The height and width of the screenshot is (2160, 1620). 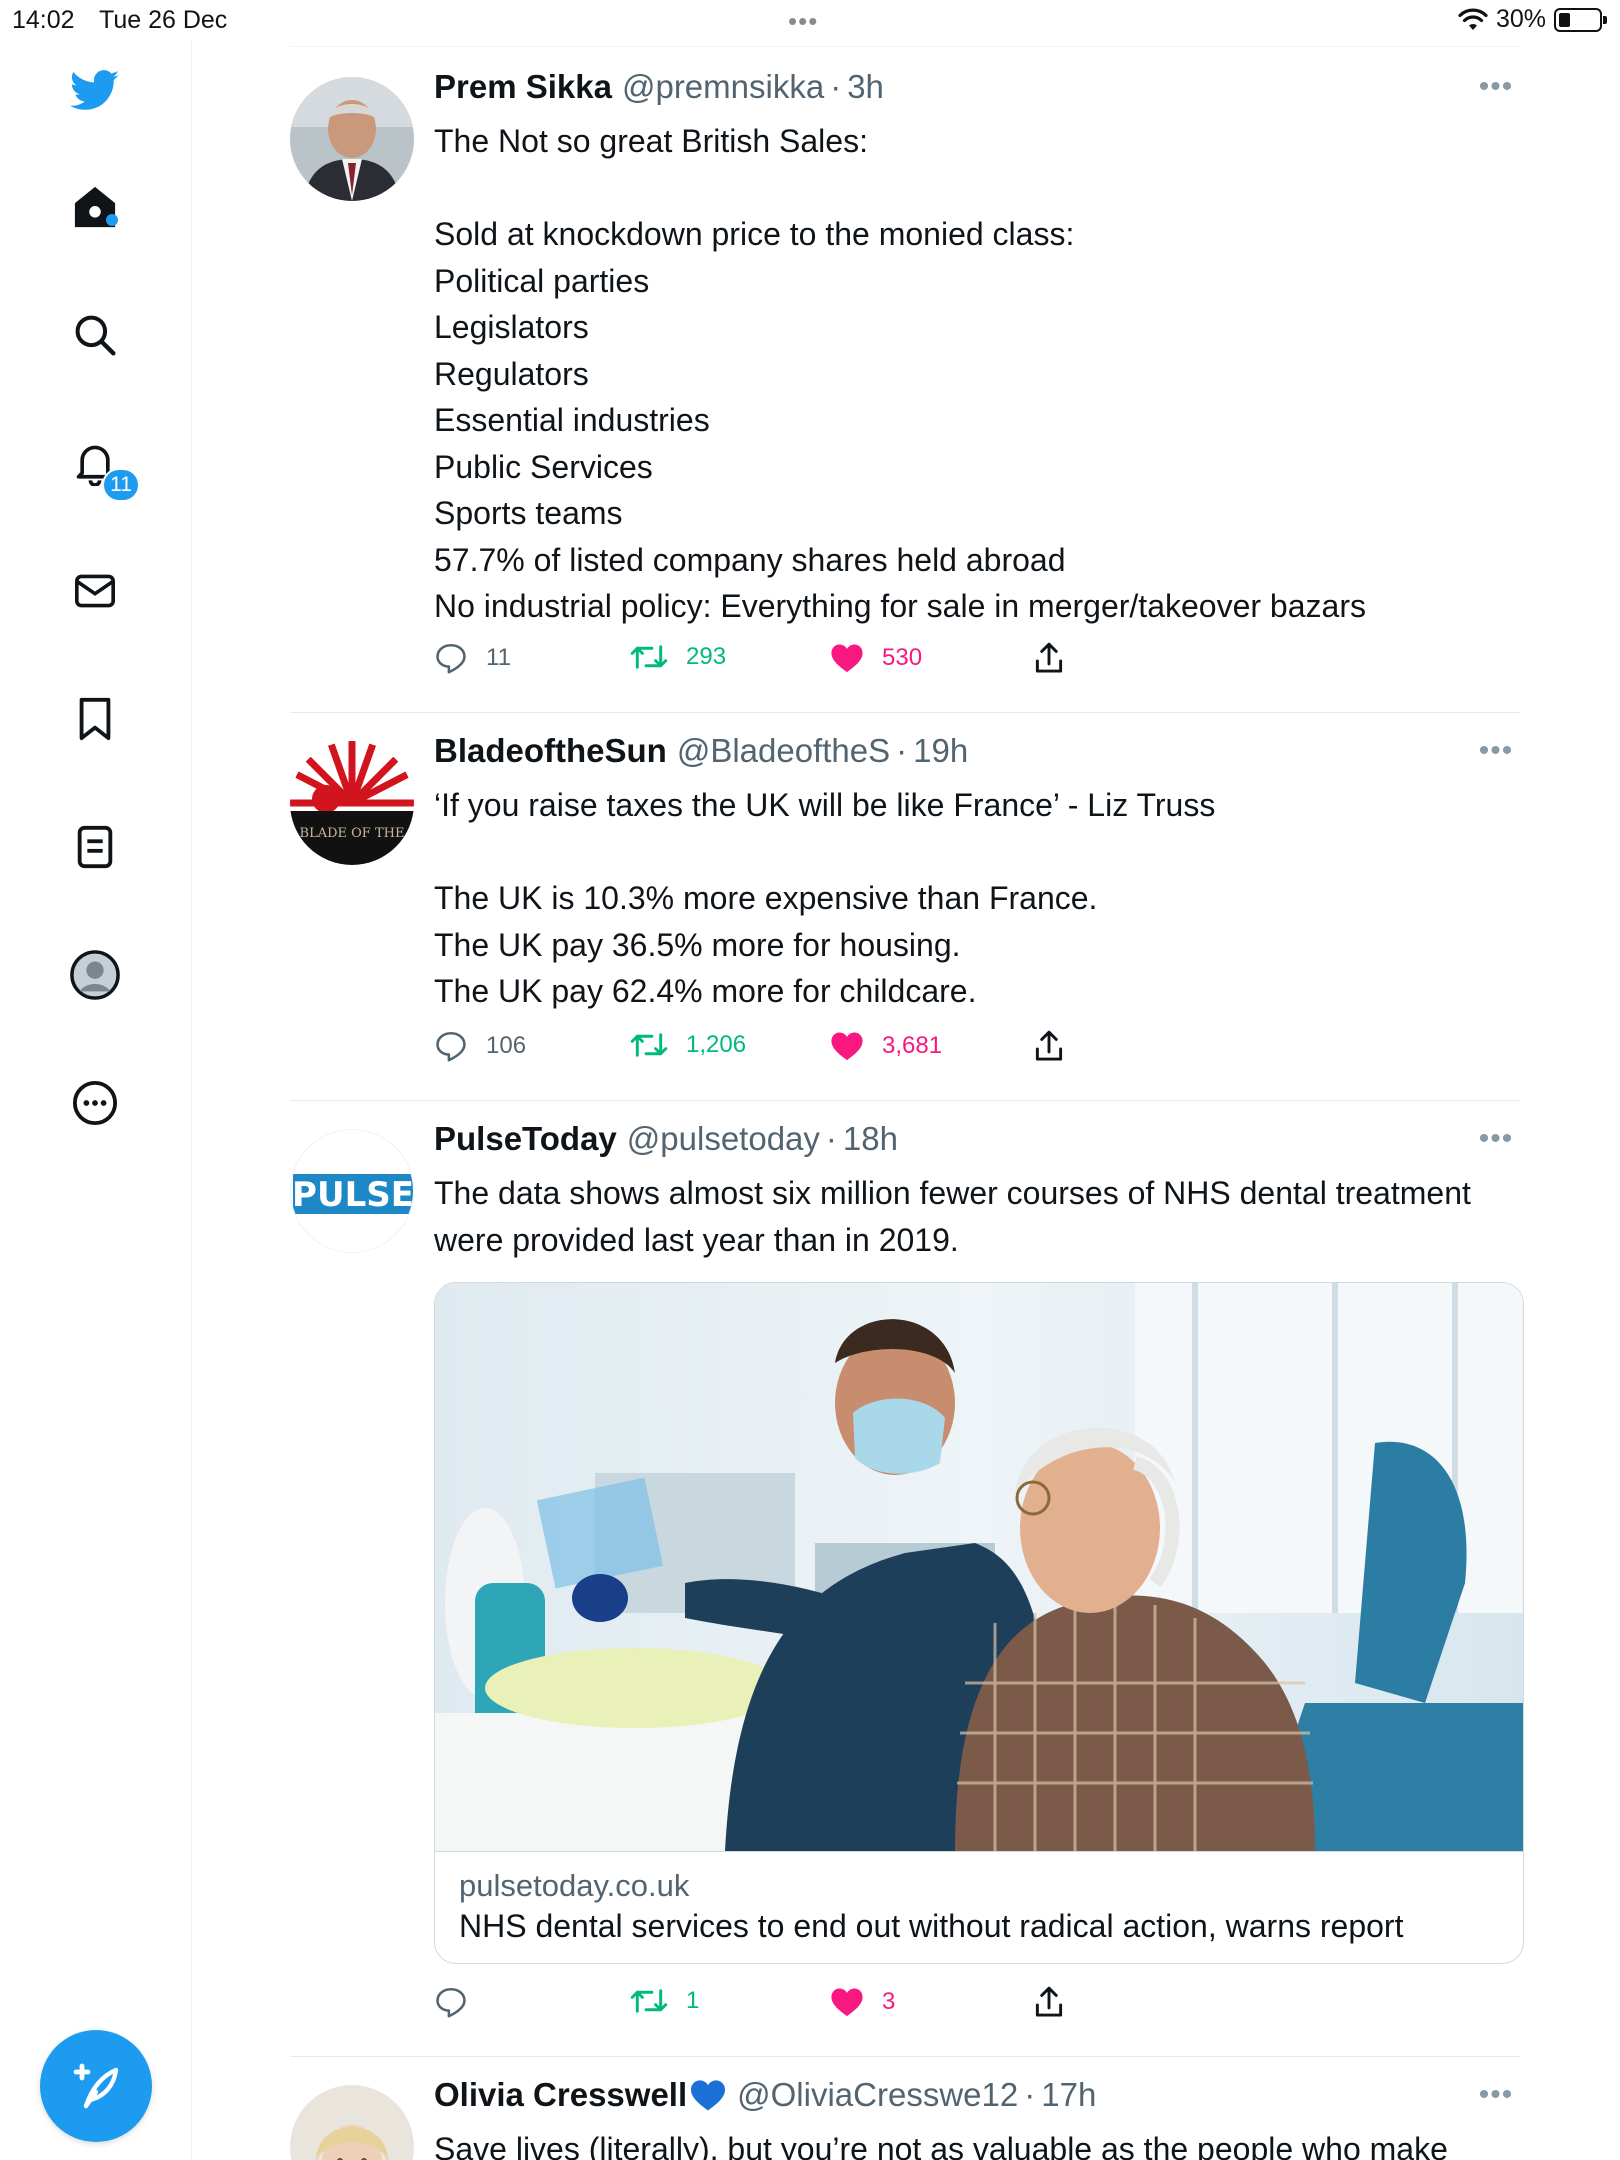 I want to click on reply-count: 11, so click(x=498, y=657).